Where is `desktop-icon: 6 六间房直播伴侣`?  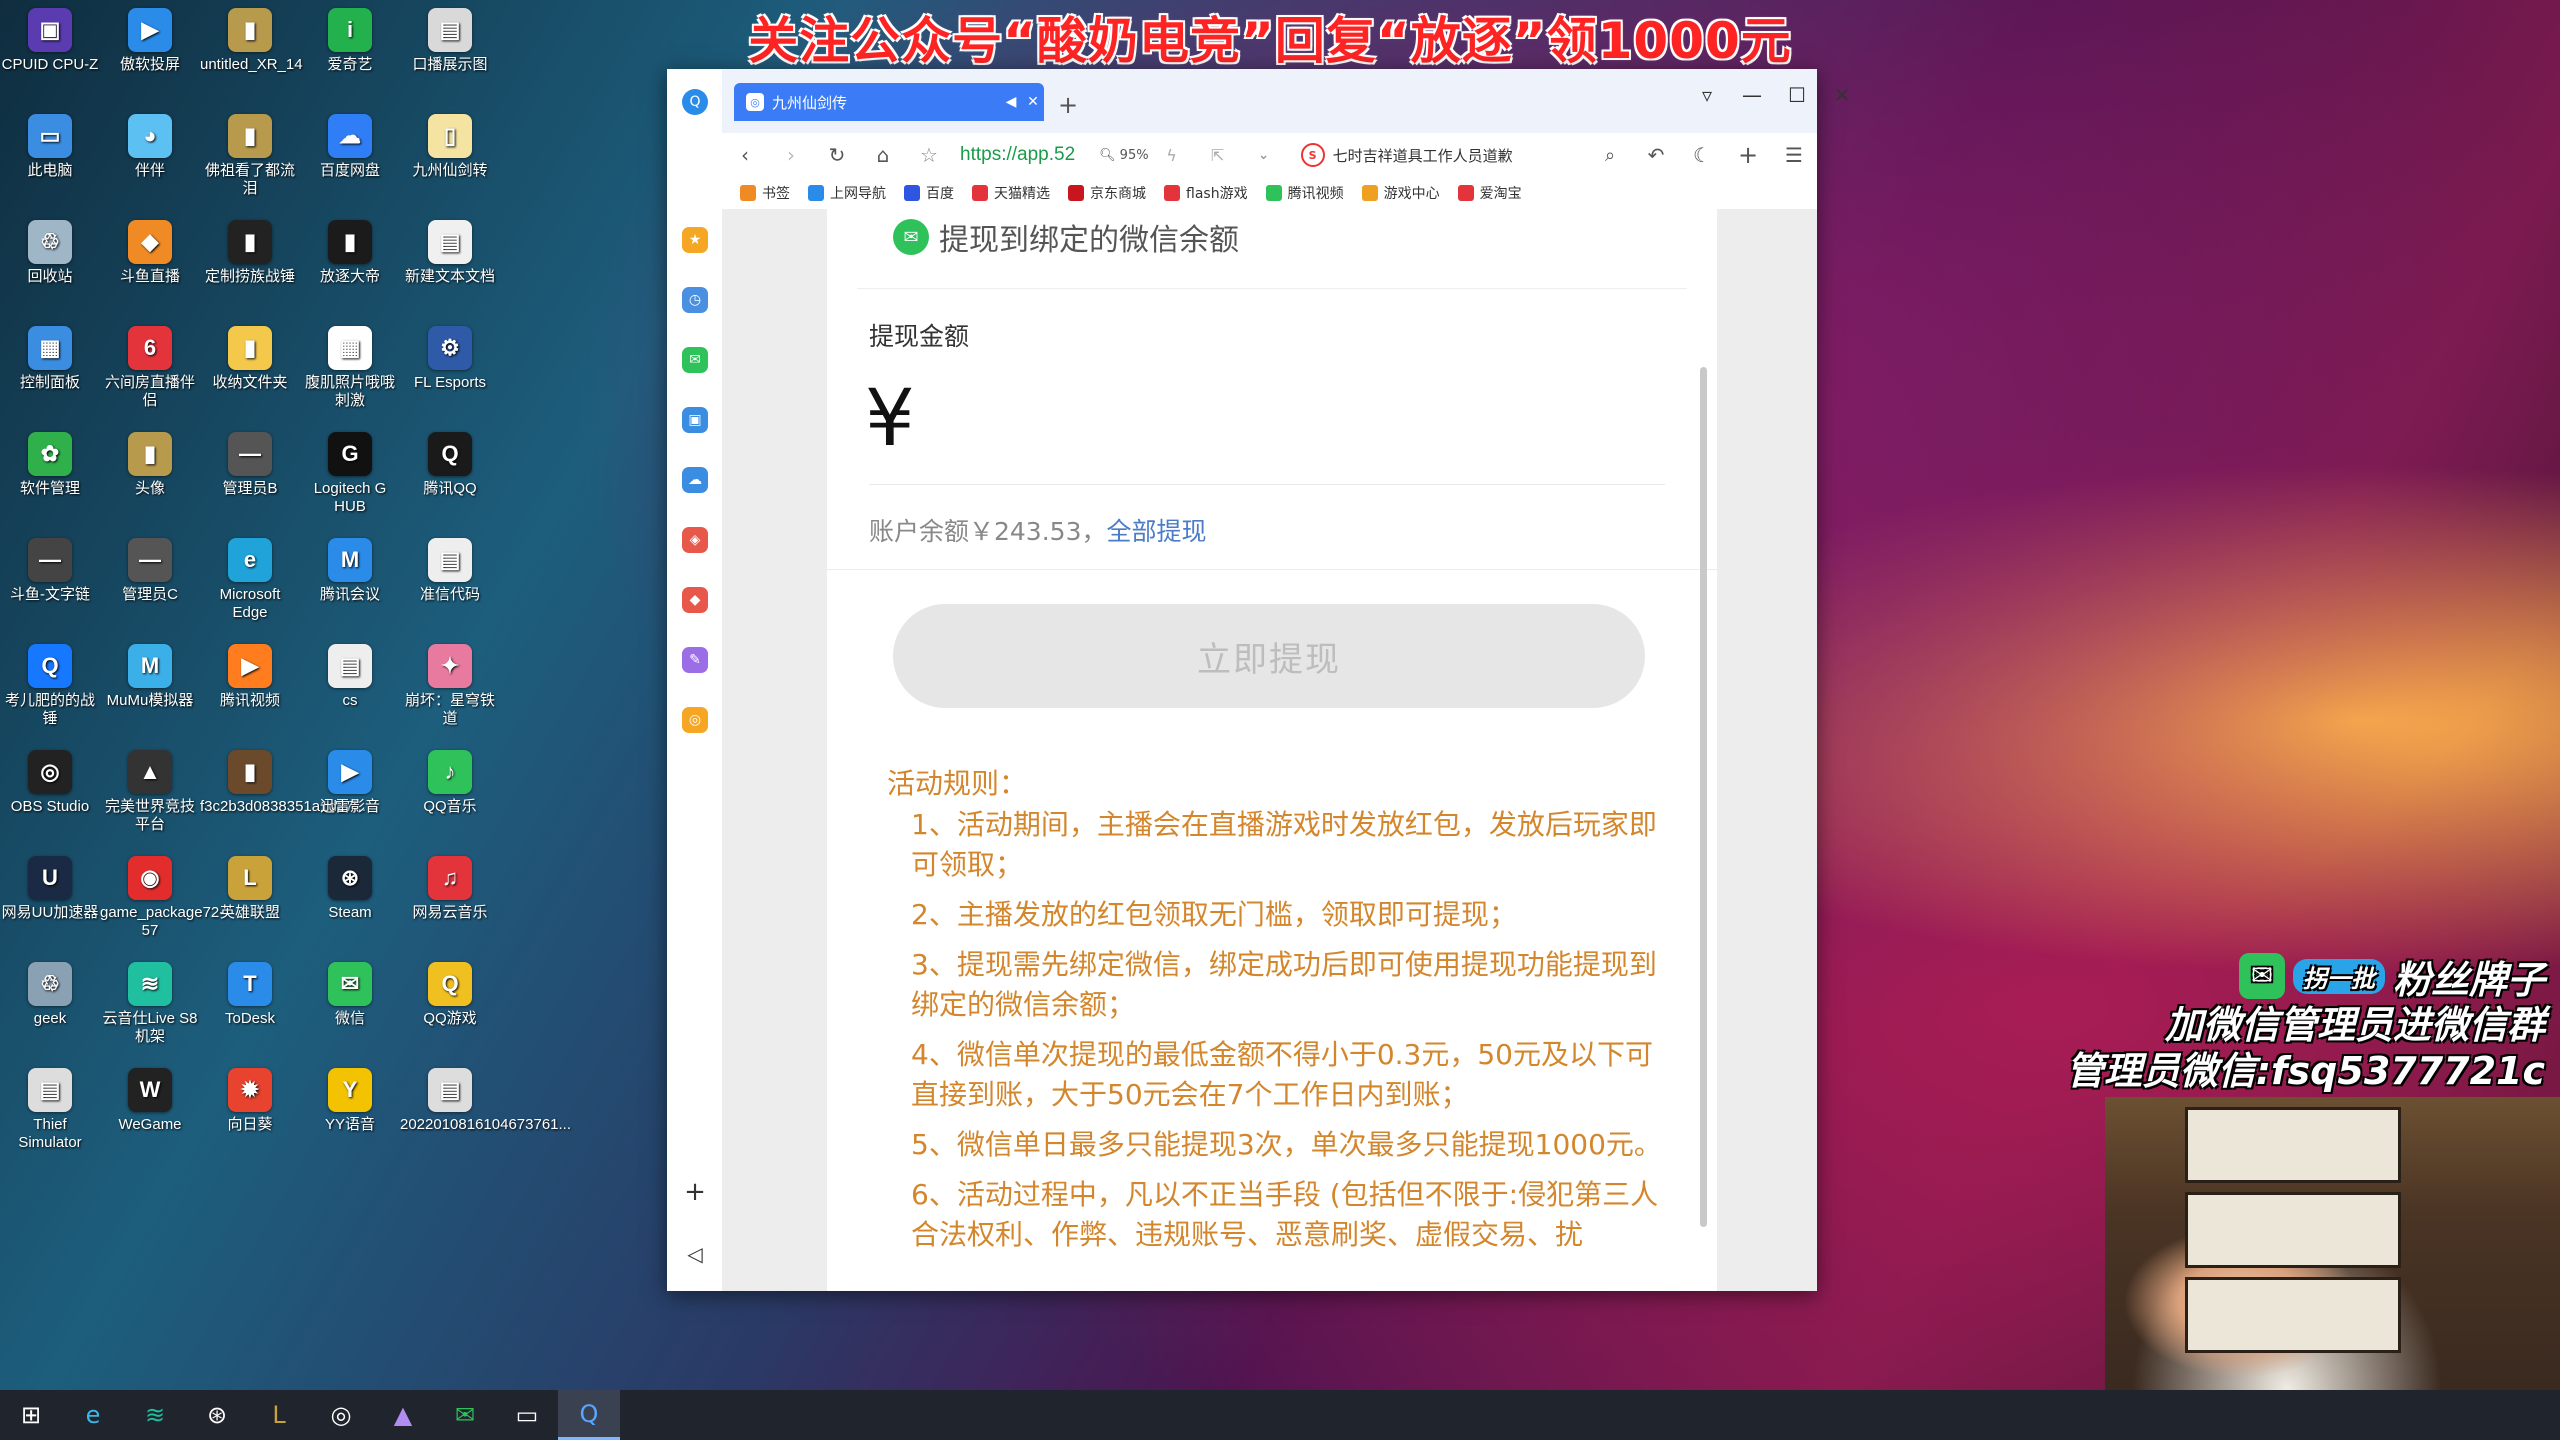 desktop-icon: 6 六间房直播伴侣 is located at coordinates (150, 364).